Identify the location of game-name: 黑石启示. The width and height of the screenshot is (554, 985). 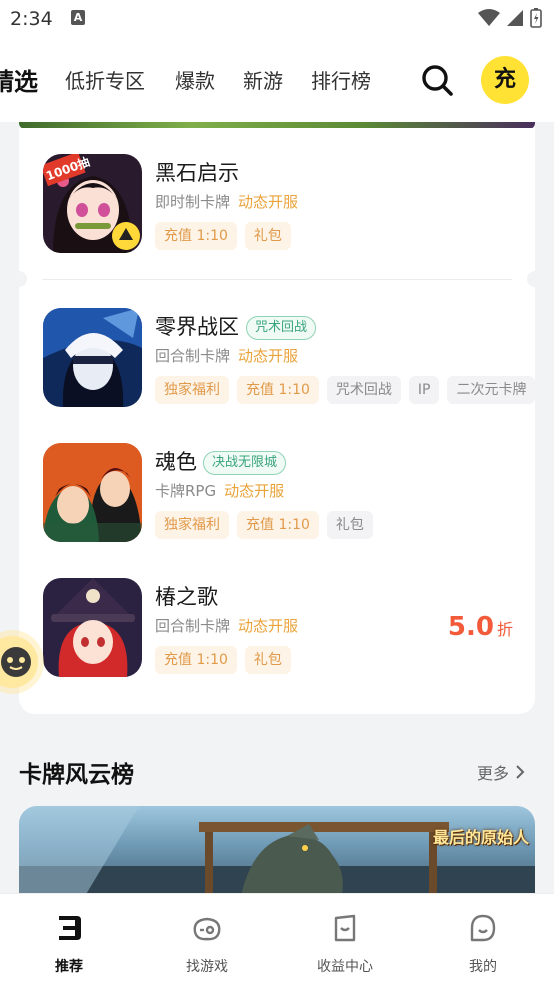
(197, 173).